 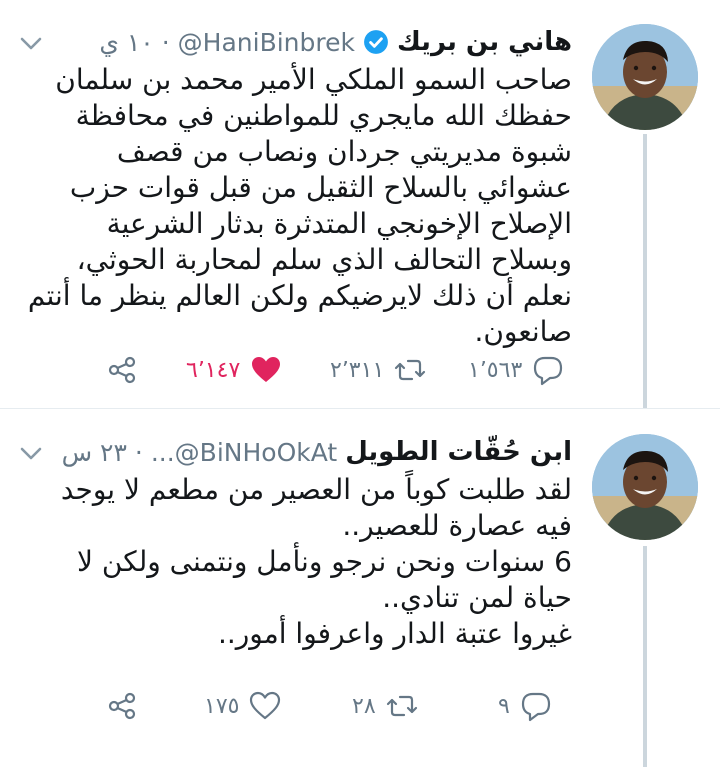 What do you see at coordinates (213, 370) in the screenshot?
I see `like-count: ٦٬١٤٧` at bounding box center [213, 370].